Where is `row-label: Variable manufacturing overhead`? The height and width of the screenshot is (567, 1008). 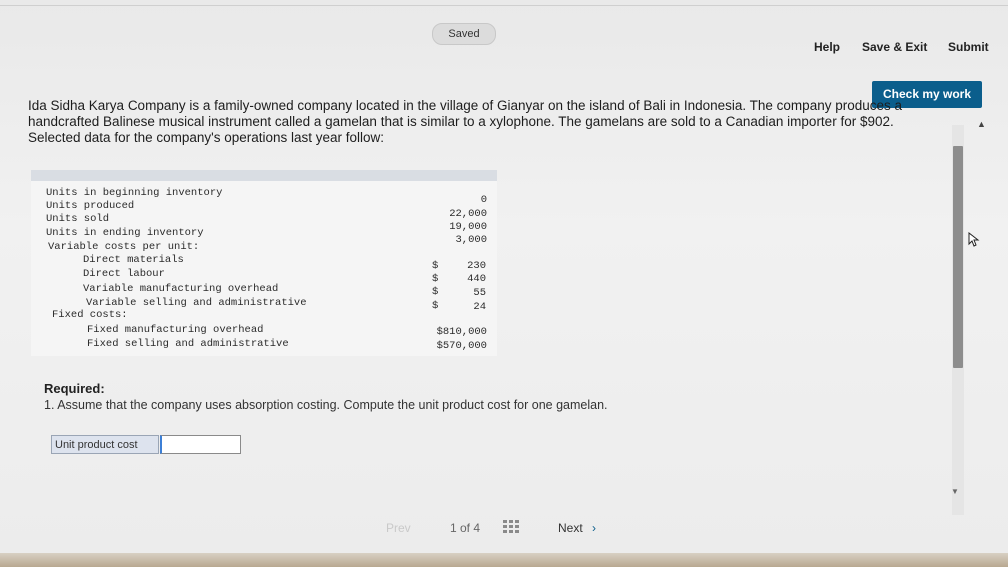
row-label: Variable manufacturing overhead is located at coordinates (181, 289).